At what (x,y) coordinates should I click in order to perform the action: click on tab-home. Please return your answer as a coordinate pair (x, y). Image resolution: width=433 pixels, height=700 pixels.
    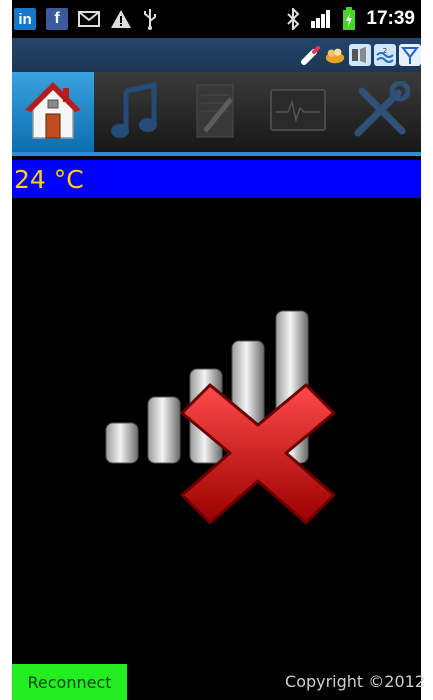
    Looking at the image, I should click on (53, 113).